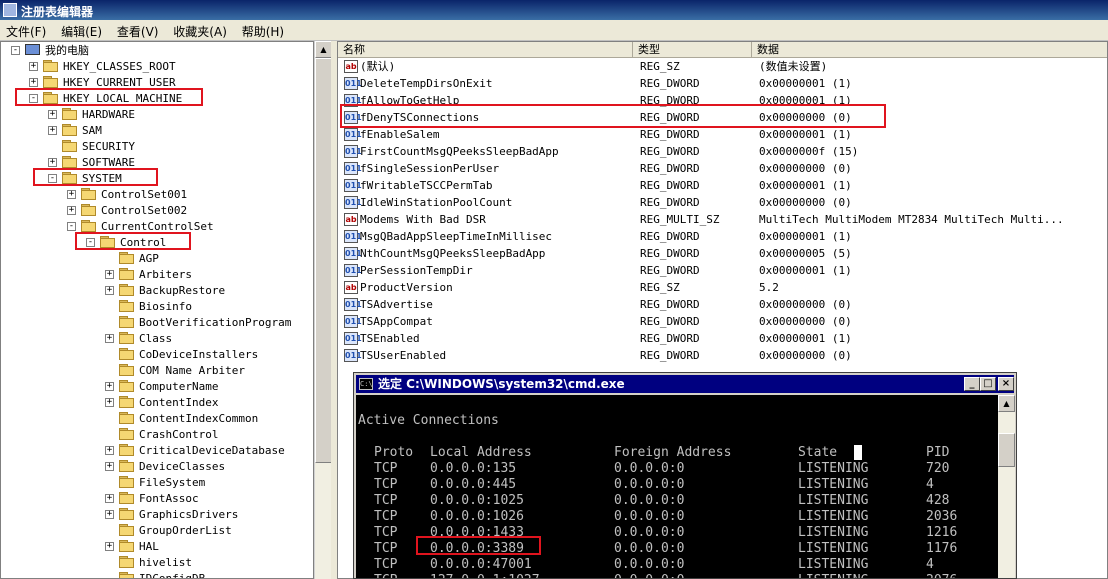  I want to click on column-header-data: 数据, so click(929, 50).